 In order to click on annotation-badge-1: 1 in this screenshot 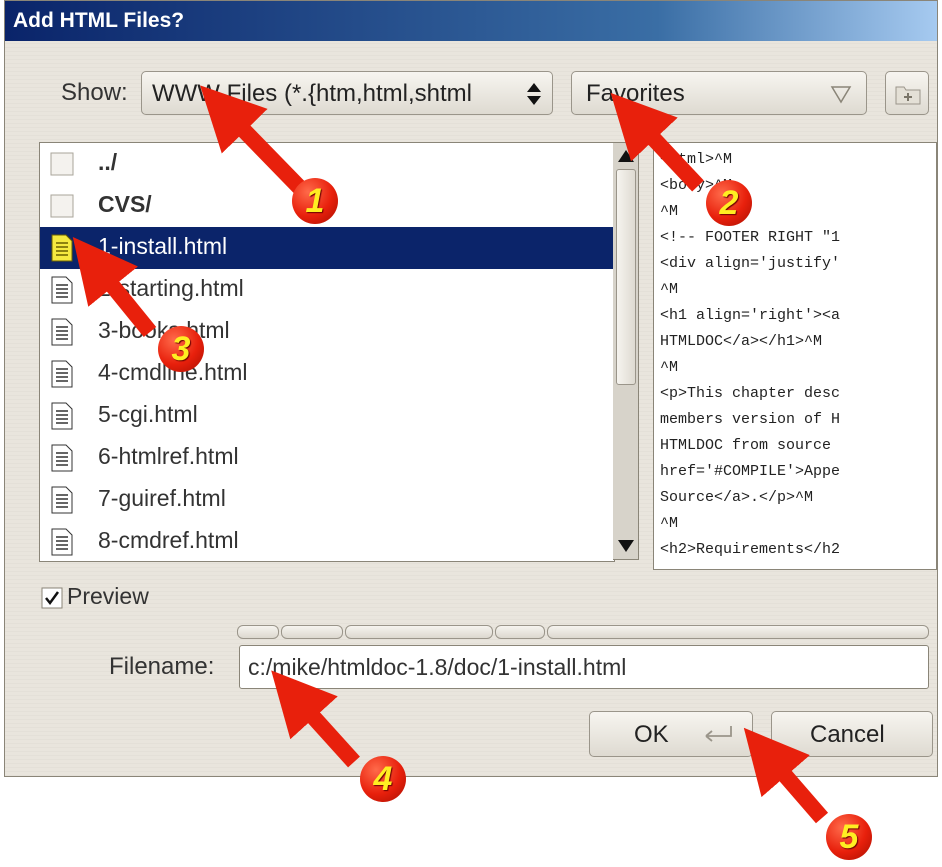, I will do `click(315, 201)`.